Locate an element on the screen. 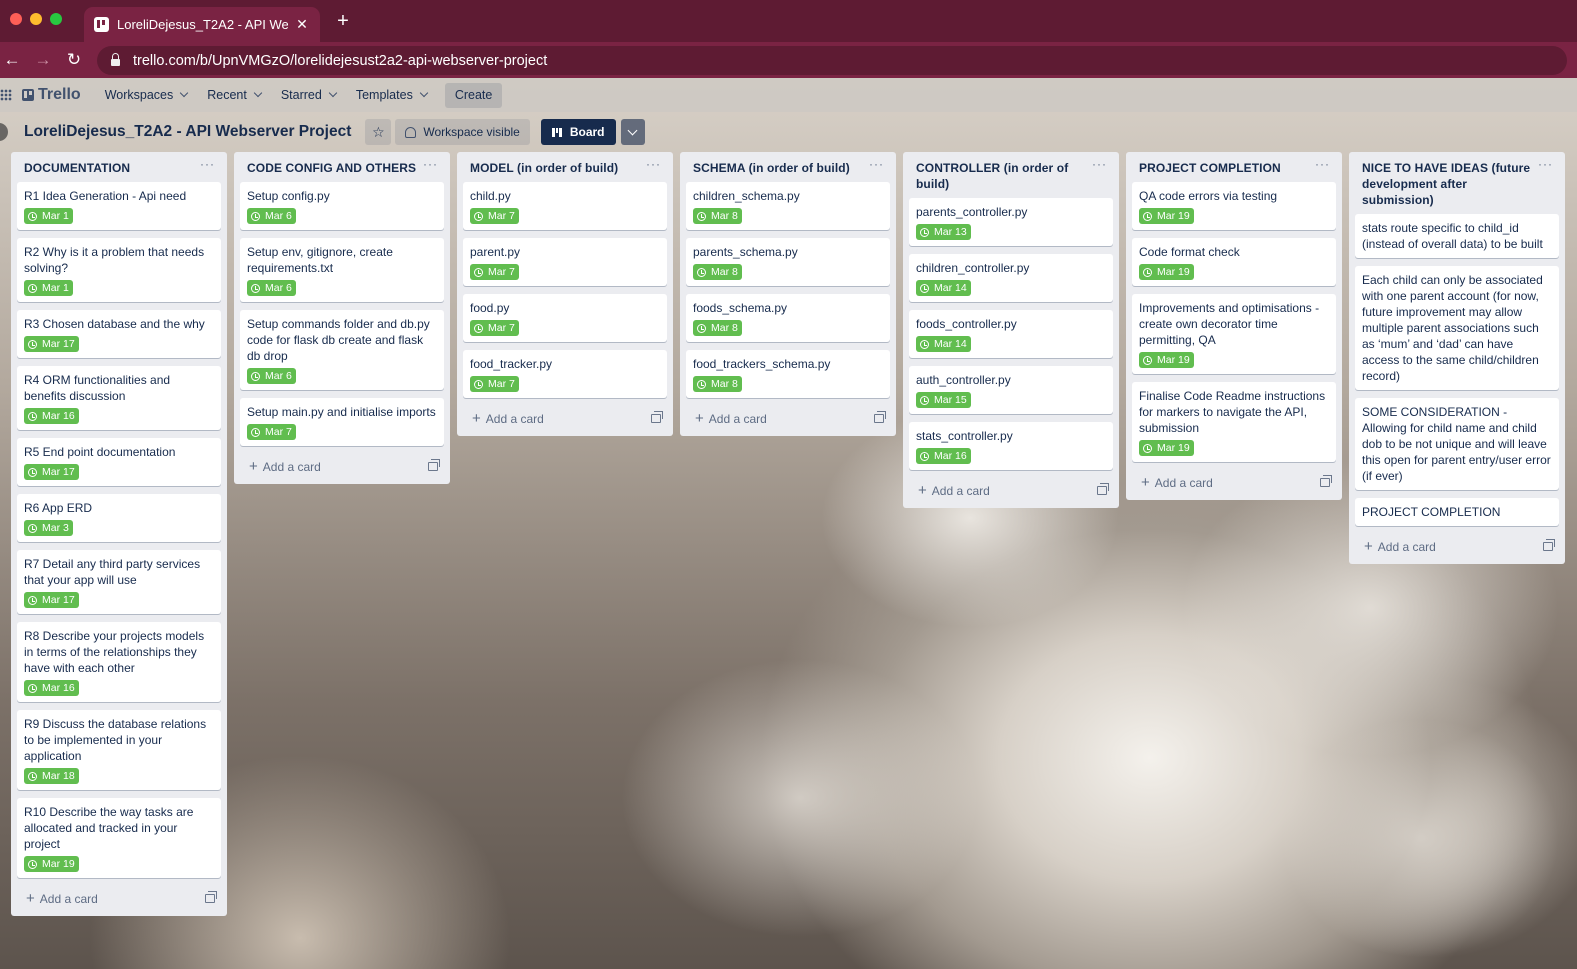 The width and height of the screenshot is (1577, 969). close-window-button is located at coordinates (16, 19).